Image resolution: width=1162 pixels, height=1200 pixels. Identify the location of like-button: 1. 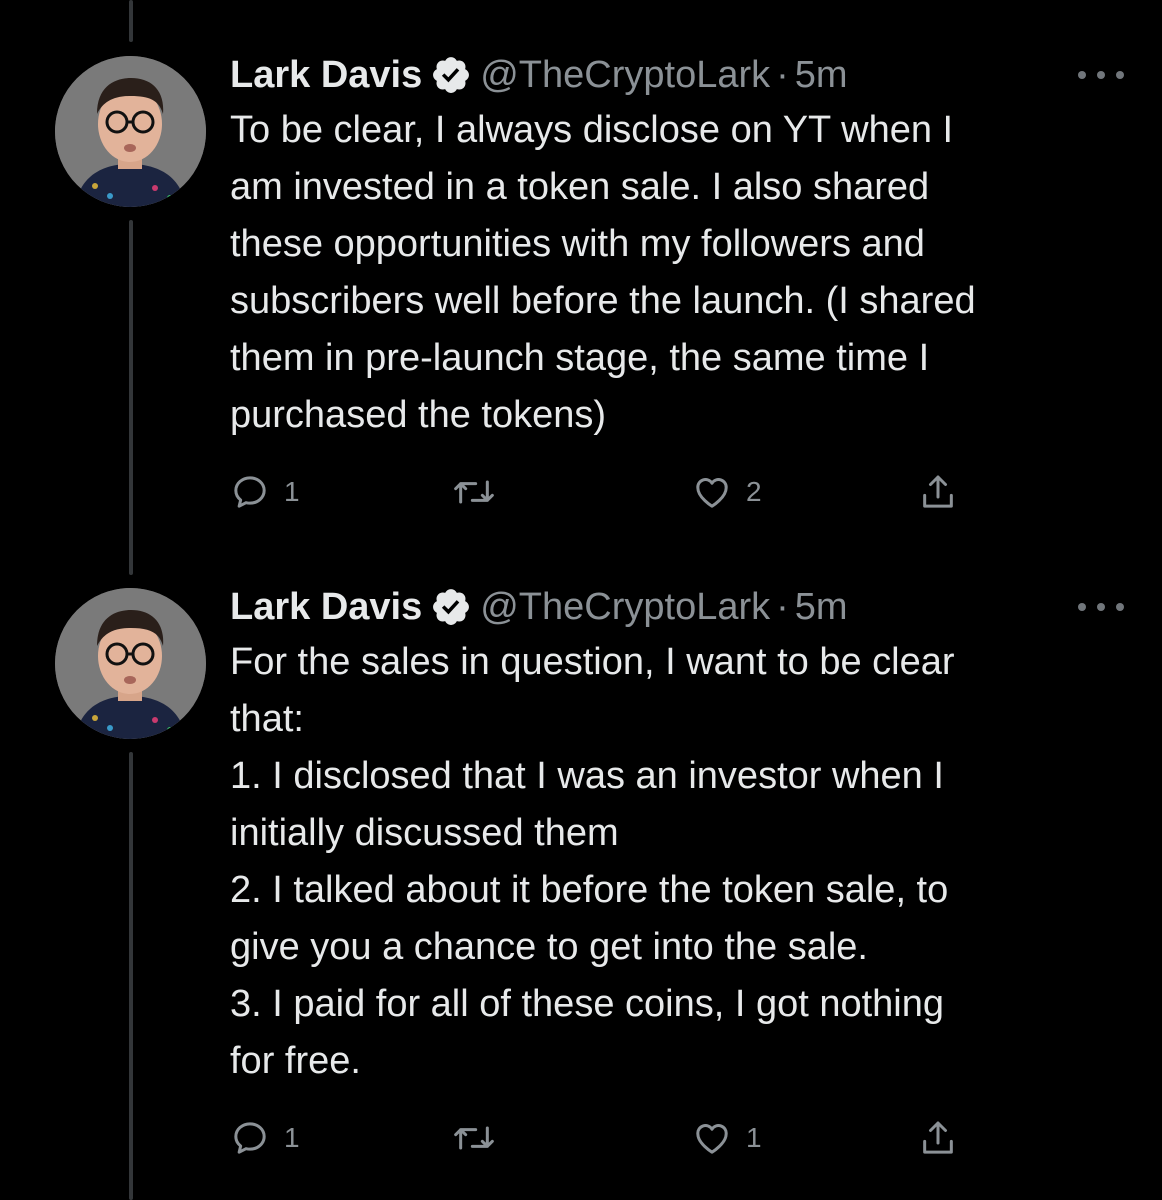
(727, 1138).